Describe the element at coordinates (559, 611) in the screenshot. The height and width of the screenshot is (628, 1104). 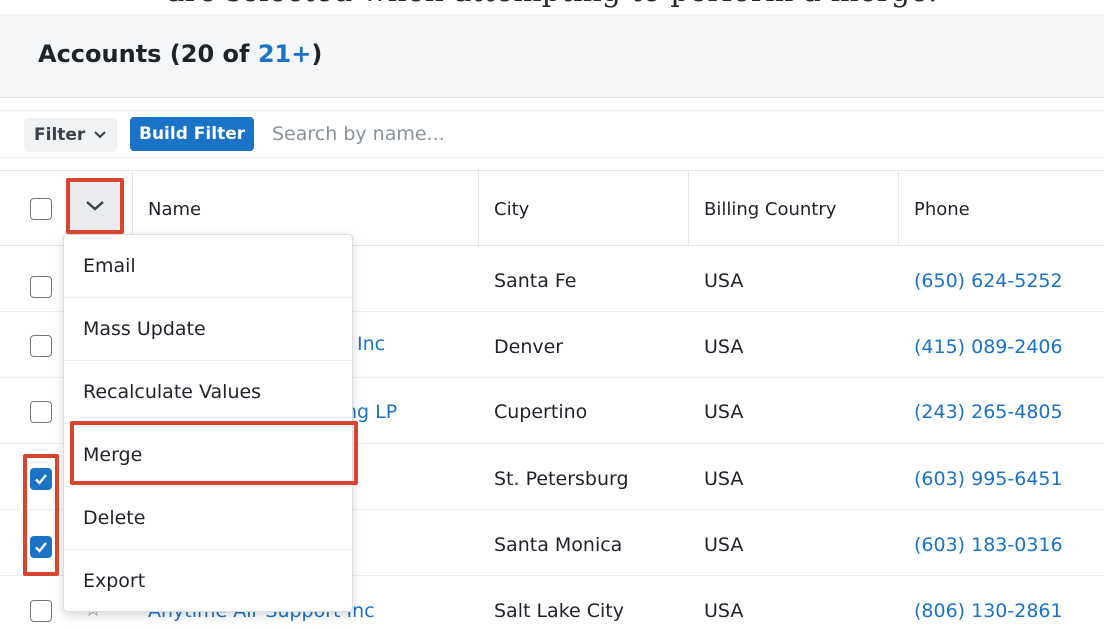
I see `city-cell: Salt Lake City` at that location.